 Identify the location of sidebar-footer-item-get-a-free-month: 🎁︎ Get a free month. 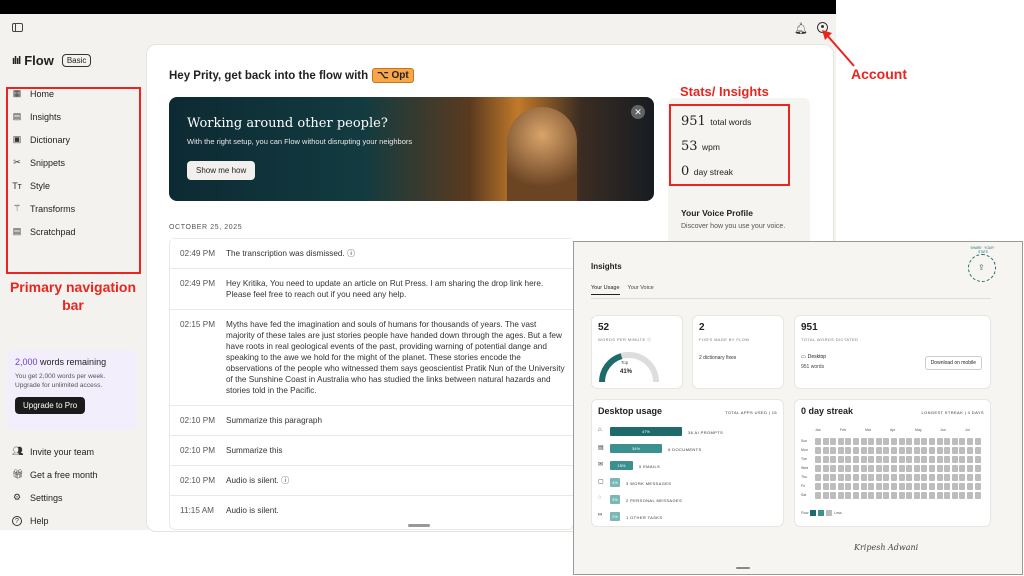
(74, 474).